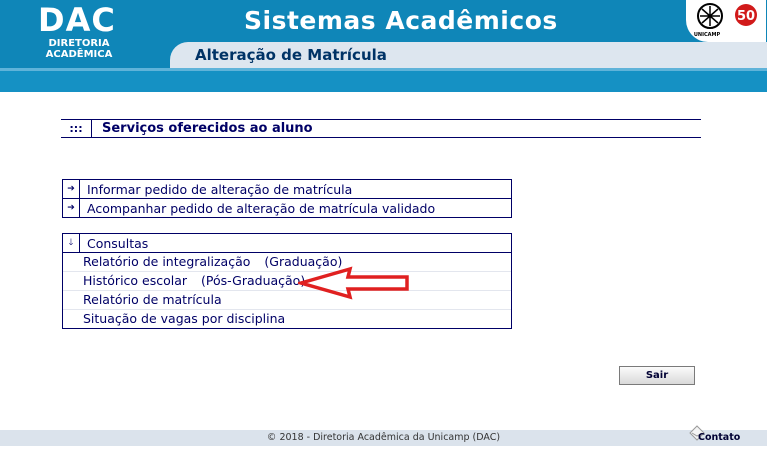 This screenshot has width=767, height=456. I want to click on services-dots-icon: :::, so click(76, 128).